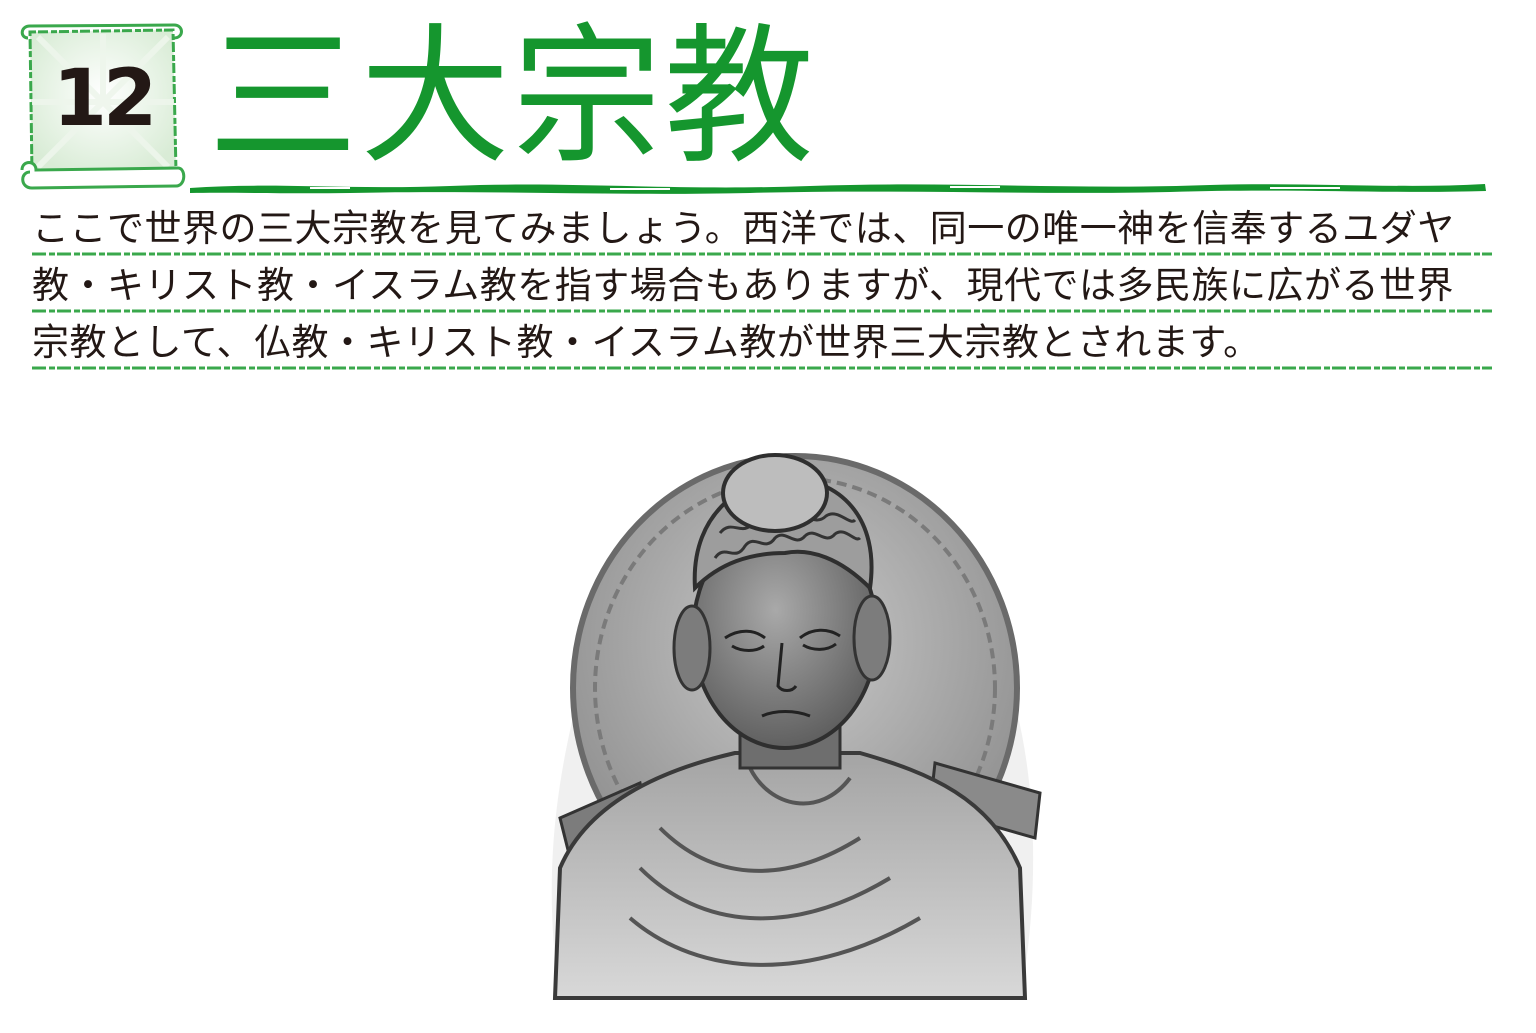  I want to click on chapter-badge: 12, so click(103, 109).